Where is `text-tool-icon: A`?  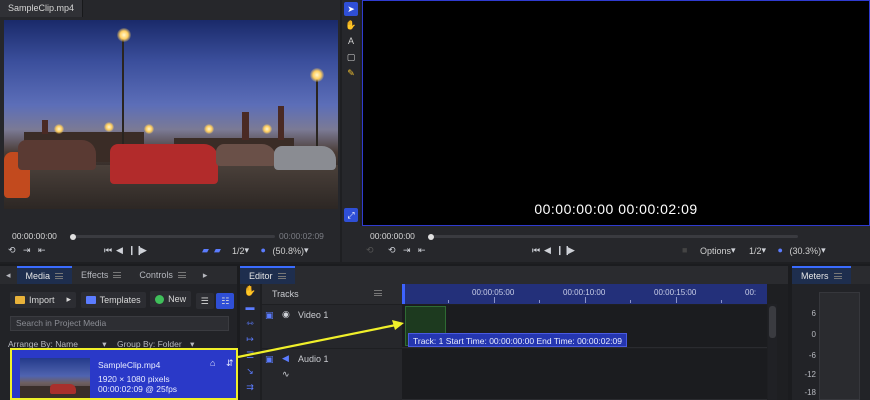 text-tool-icon: A is located at coordinates (351, 41).